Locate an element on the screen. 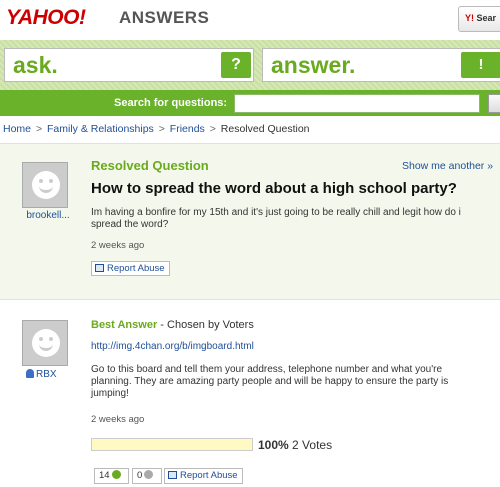 Image resolution: width=500 pixels, height=487 pixels. answer-label: answer. is located at coordinates (313, 65).